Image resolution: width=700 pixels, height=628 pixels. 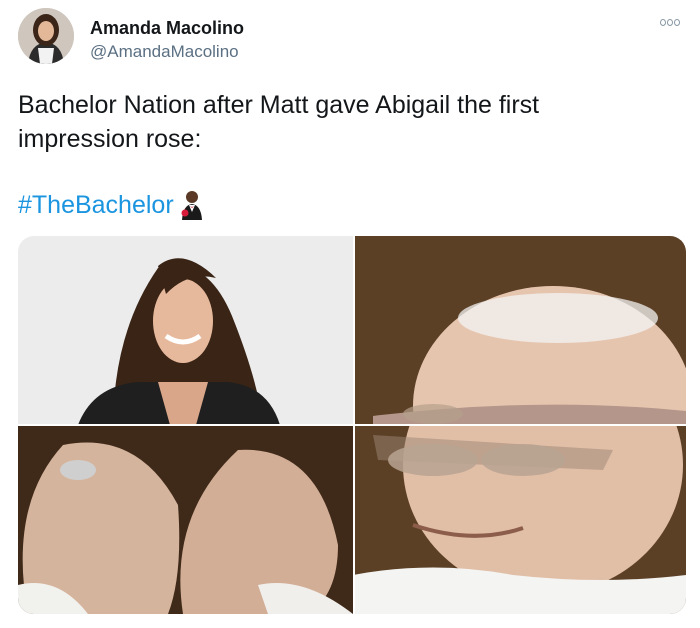 What do you see at coordinates (167, 28) in the screenshot?
I see `author-name: Amanda Macolino` at bounding box center [167, 28].